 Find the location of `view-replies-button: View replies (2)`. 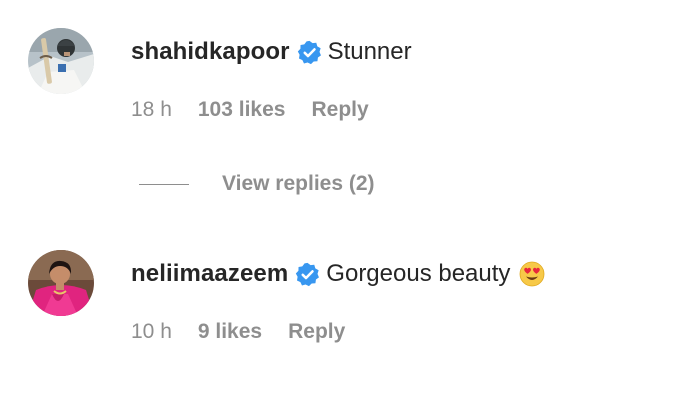

view-replies-button: View replies (2) is located at coordinates (257, 184).